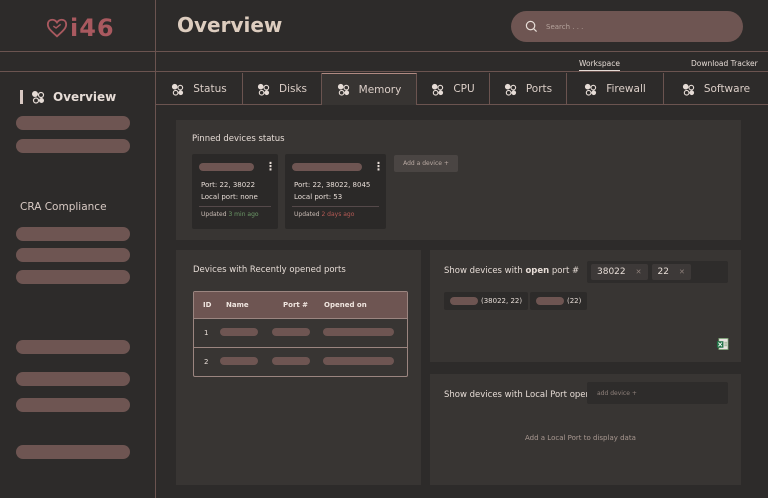 The height and width of the screenshot is (498, 768). What do you see at coordinates (269, 270) in the screenshot?
I see `recent-ports-title: Devices with Recently opened ports` at bounding box center [269, 270].